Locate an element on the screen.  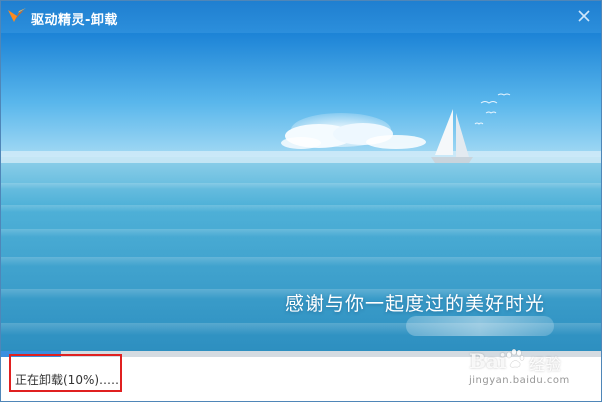
blurred-subtitle is located at coordinates (480, 326).